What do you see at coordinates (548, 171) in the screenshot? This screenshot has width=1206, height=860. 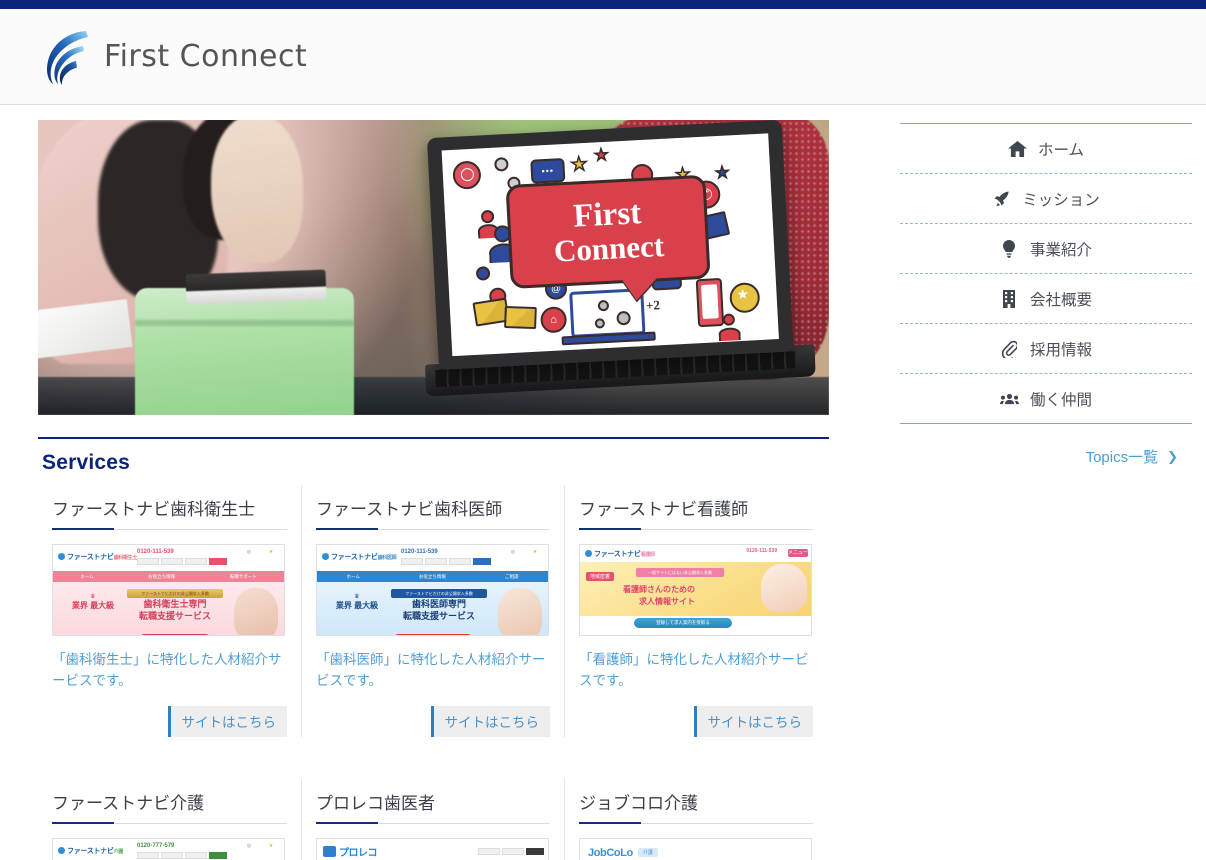 I see `chat-bubble-icon: •••` at bounding box center [548, 171].